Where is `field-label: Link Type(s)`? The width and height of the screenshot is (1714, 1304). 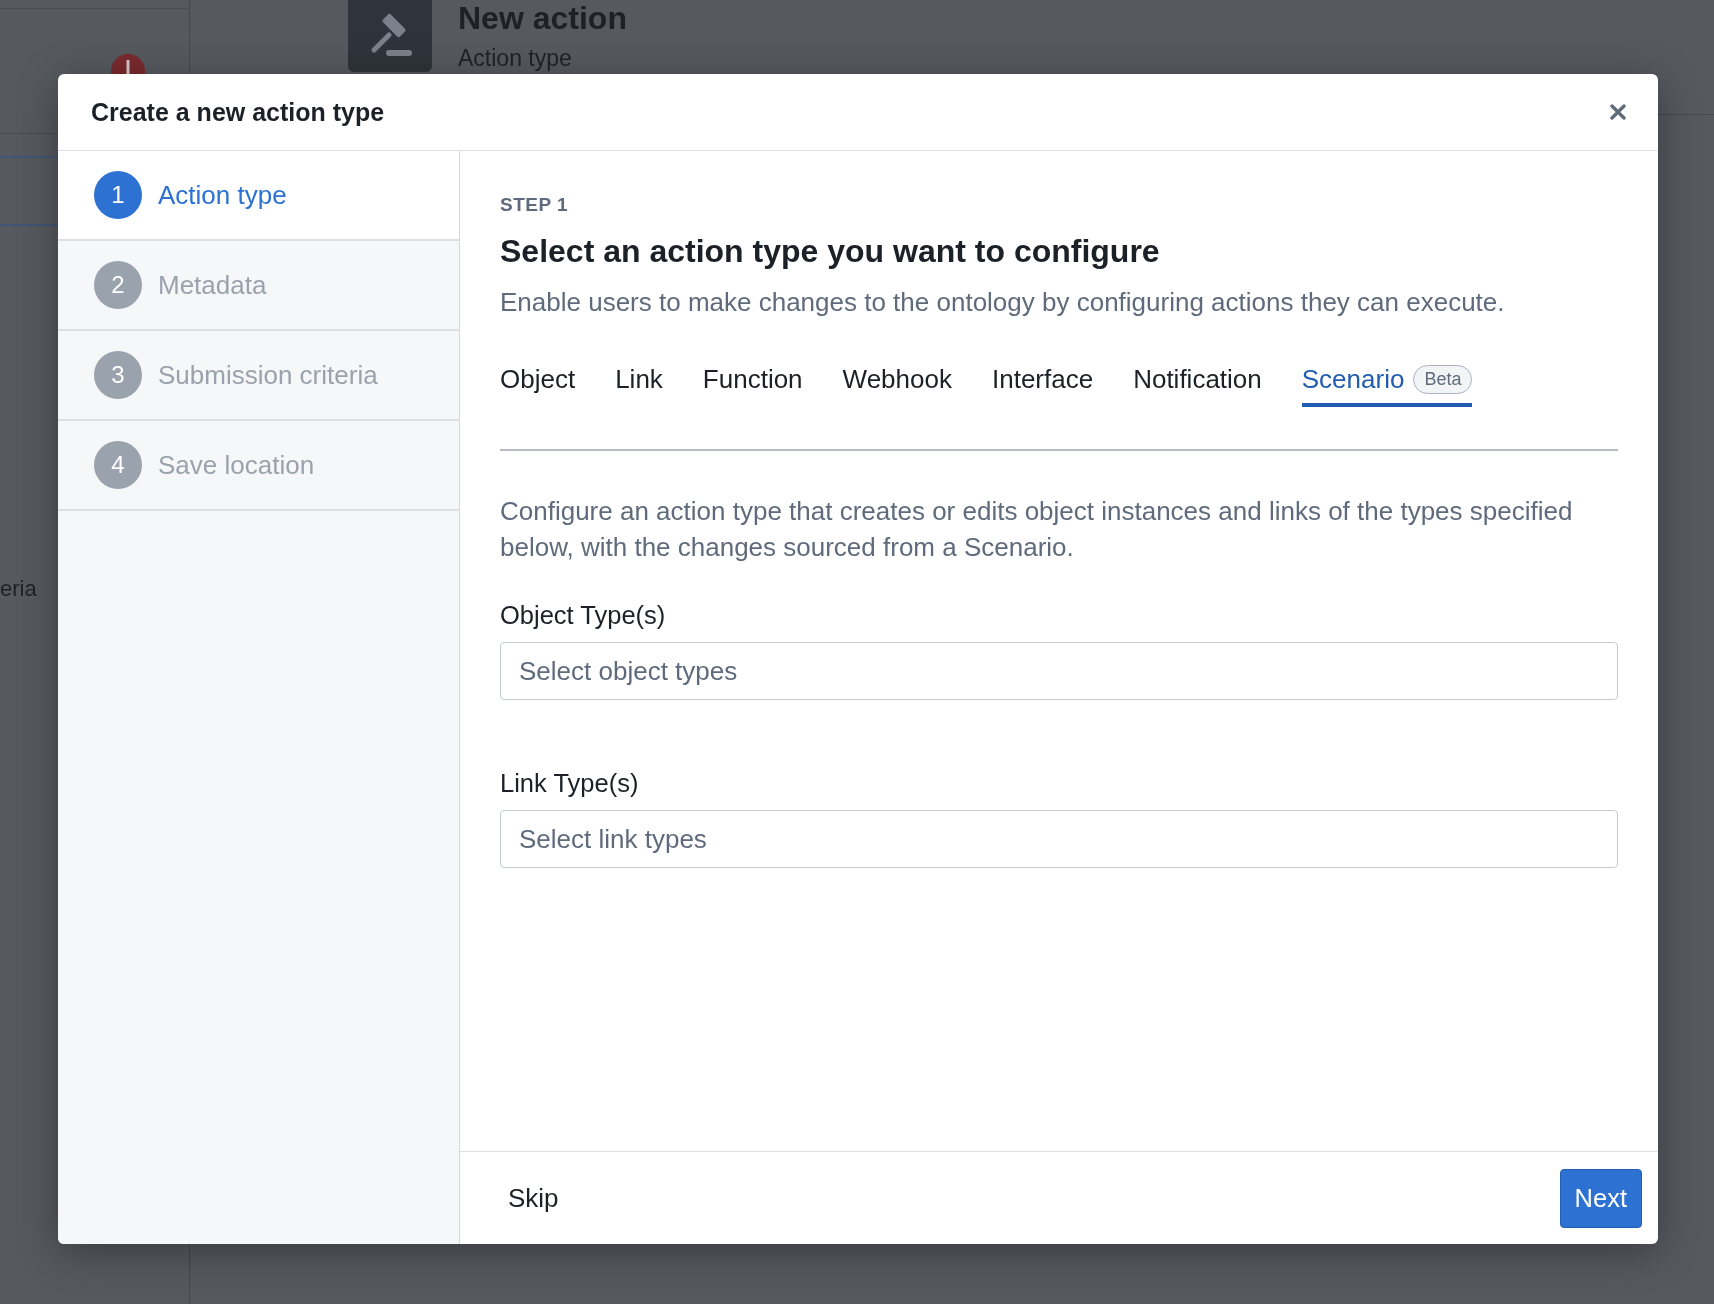 field-label: Link Type(s) is located at coordinates (570, 783).